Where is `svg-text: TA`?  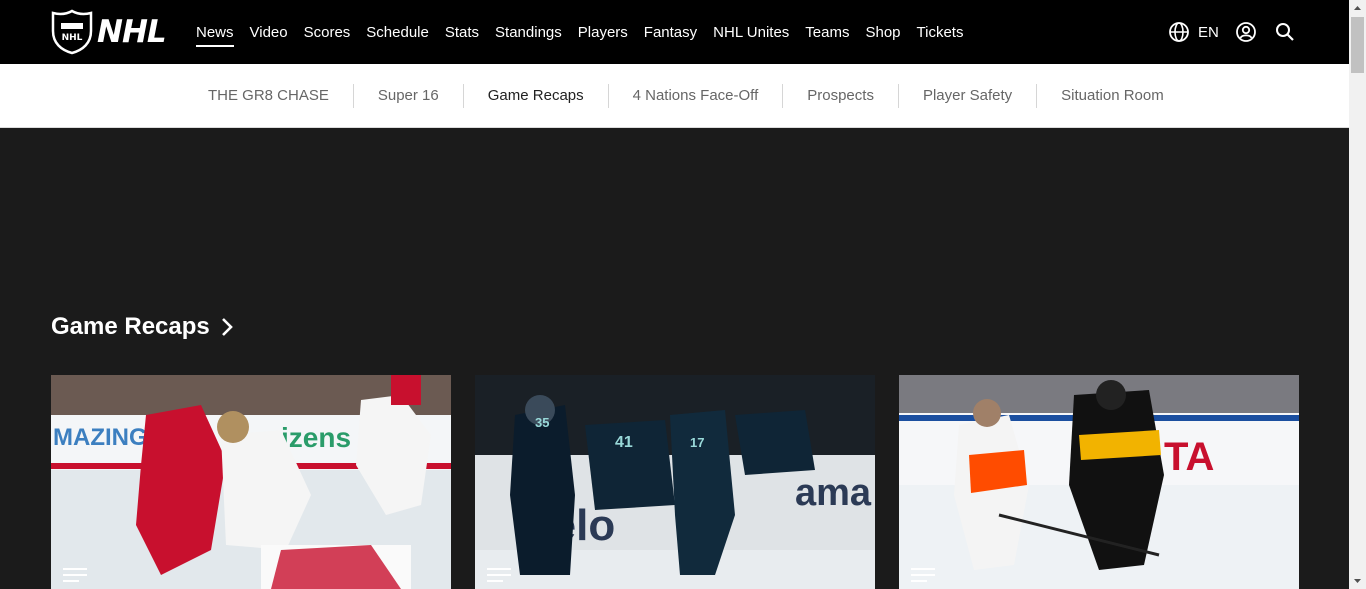 svg-text: TA is located at coordinates (1189, 457).